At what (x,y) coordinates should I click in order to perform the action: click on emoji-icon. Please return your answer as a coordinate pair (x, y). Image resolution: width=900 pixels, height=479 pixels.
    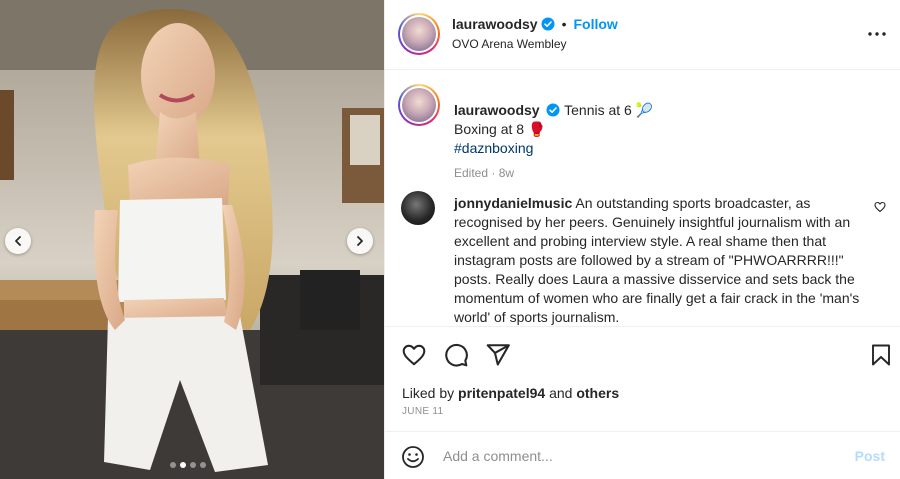
    Looking at the image, I should click on (413, 457).